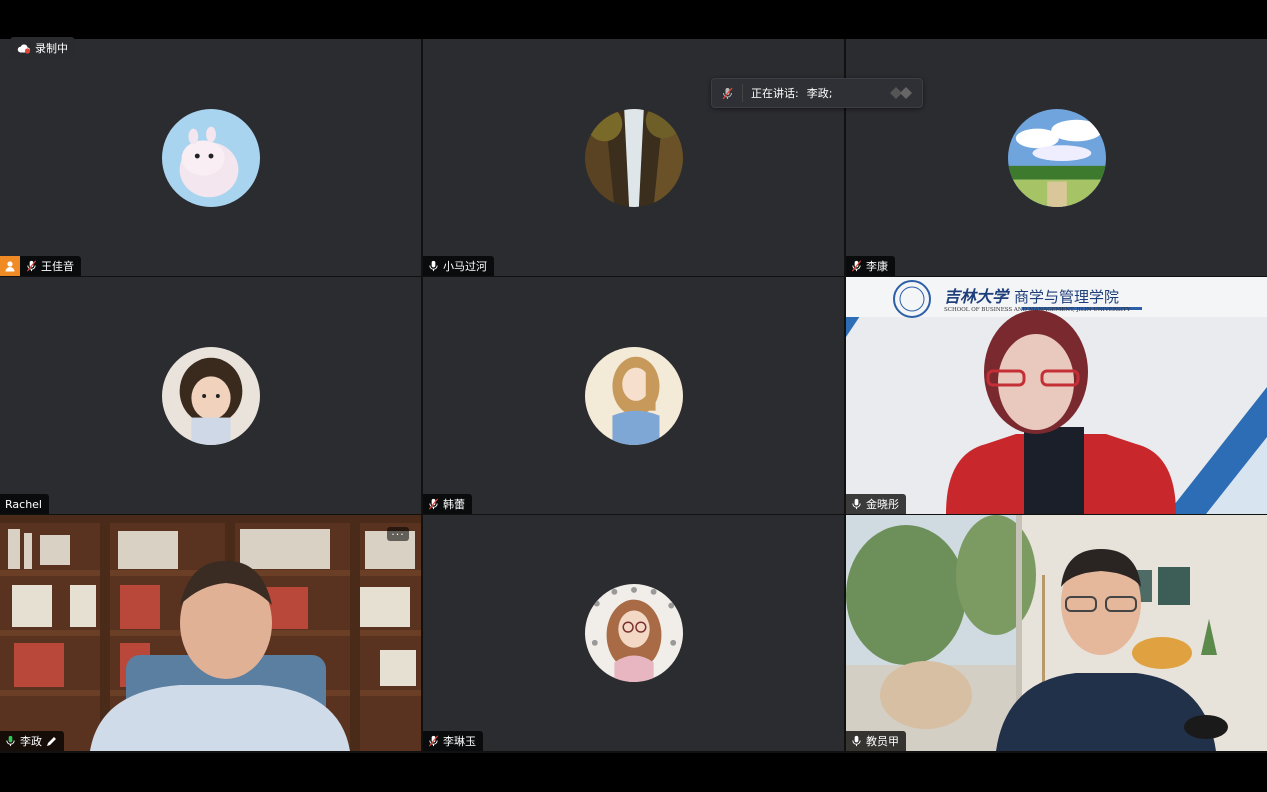 This screenshot has height=792, width=1267. I want to click on participant-tile: 李琳玉, so click(633, 633).